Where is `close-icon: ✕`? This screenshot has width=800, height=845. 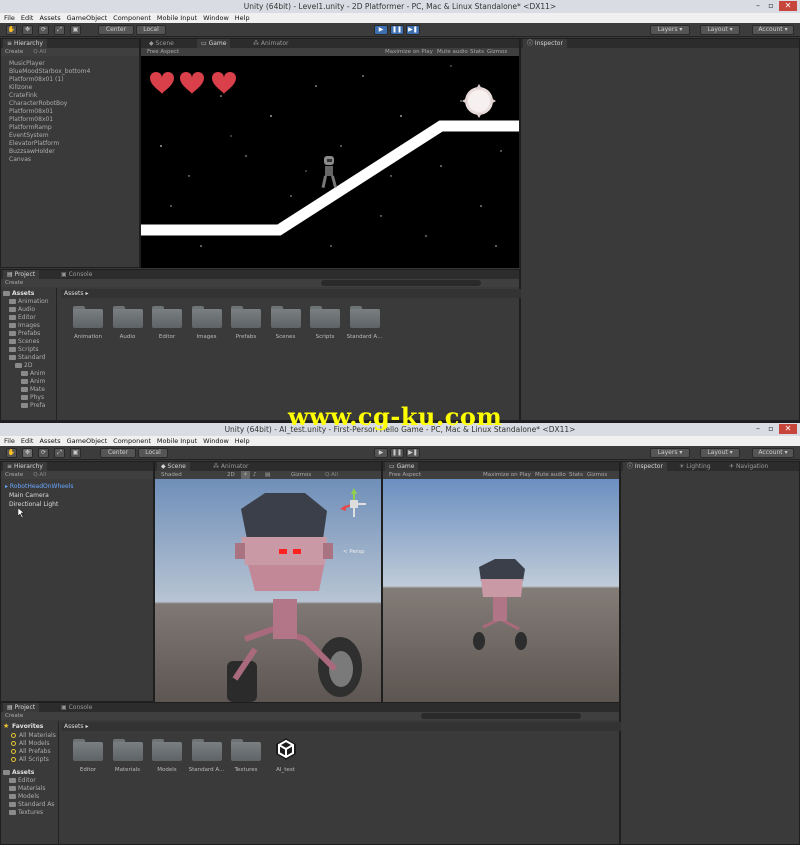
close-icon: ✕ is located at coordinates (788, 429).